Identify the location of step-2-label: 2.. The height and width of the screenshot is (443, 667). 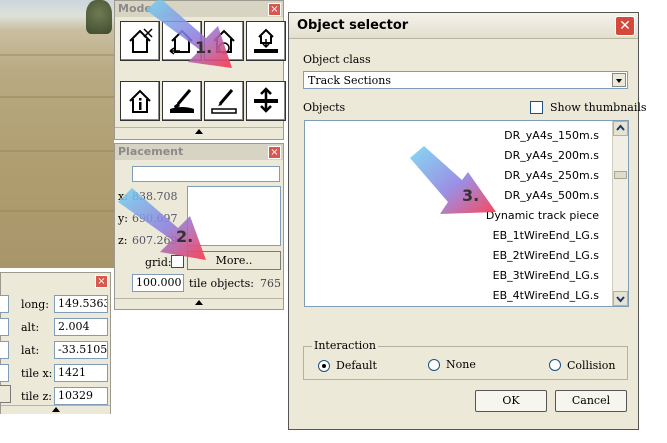
(185, 236).